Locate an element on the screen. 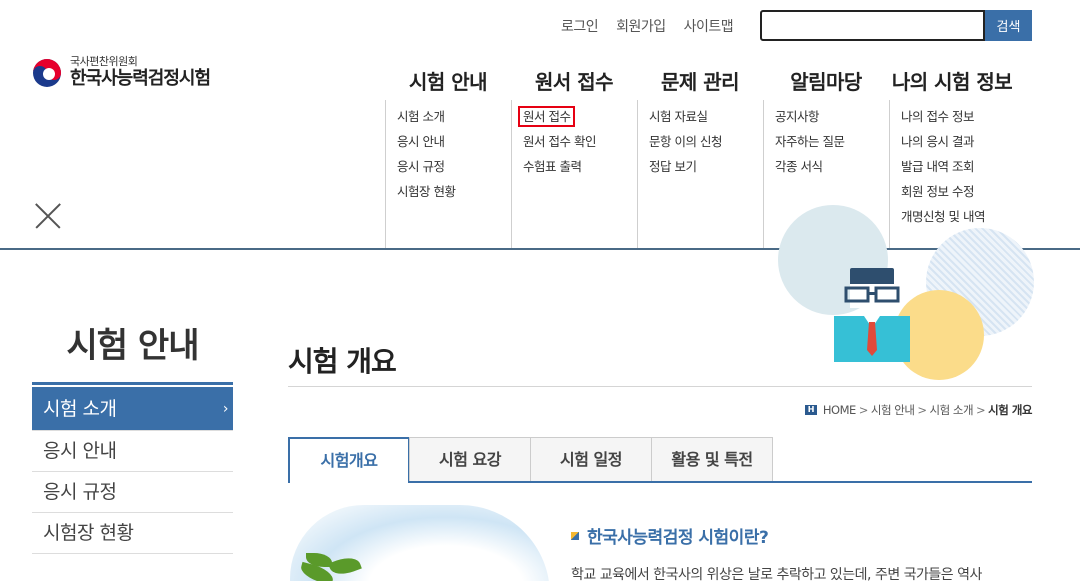 This screenshot has width=1080, height=581. close-menu-icon is located at coordinates (47, 215).